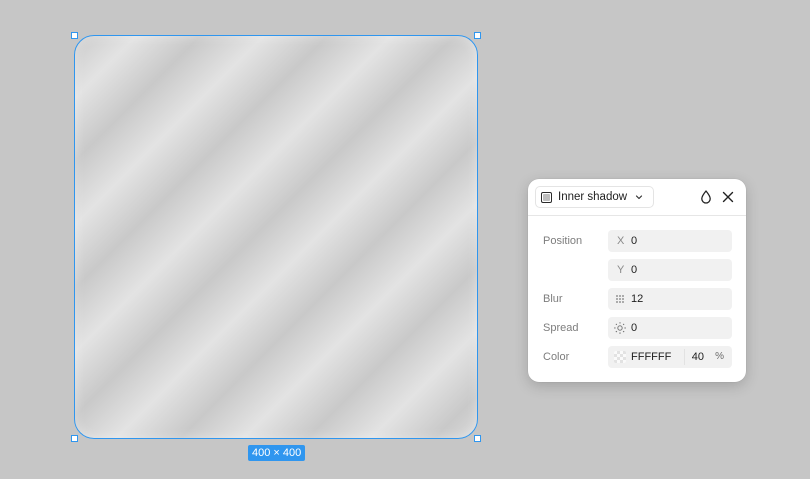 This screenshot has height=479, width=810. I want to click on drop-icon, so click(706, 197).